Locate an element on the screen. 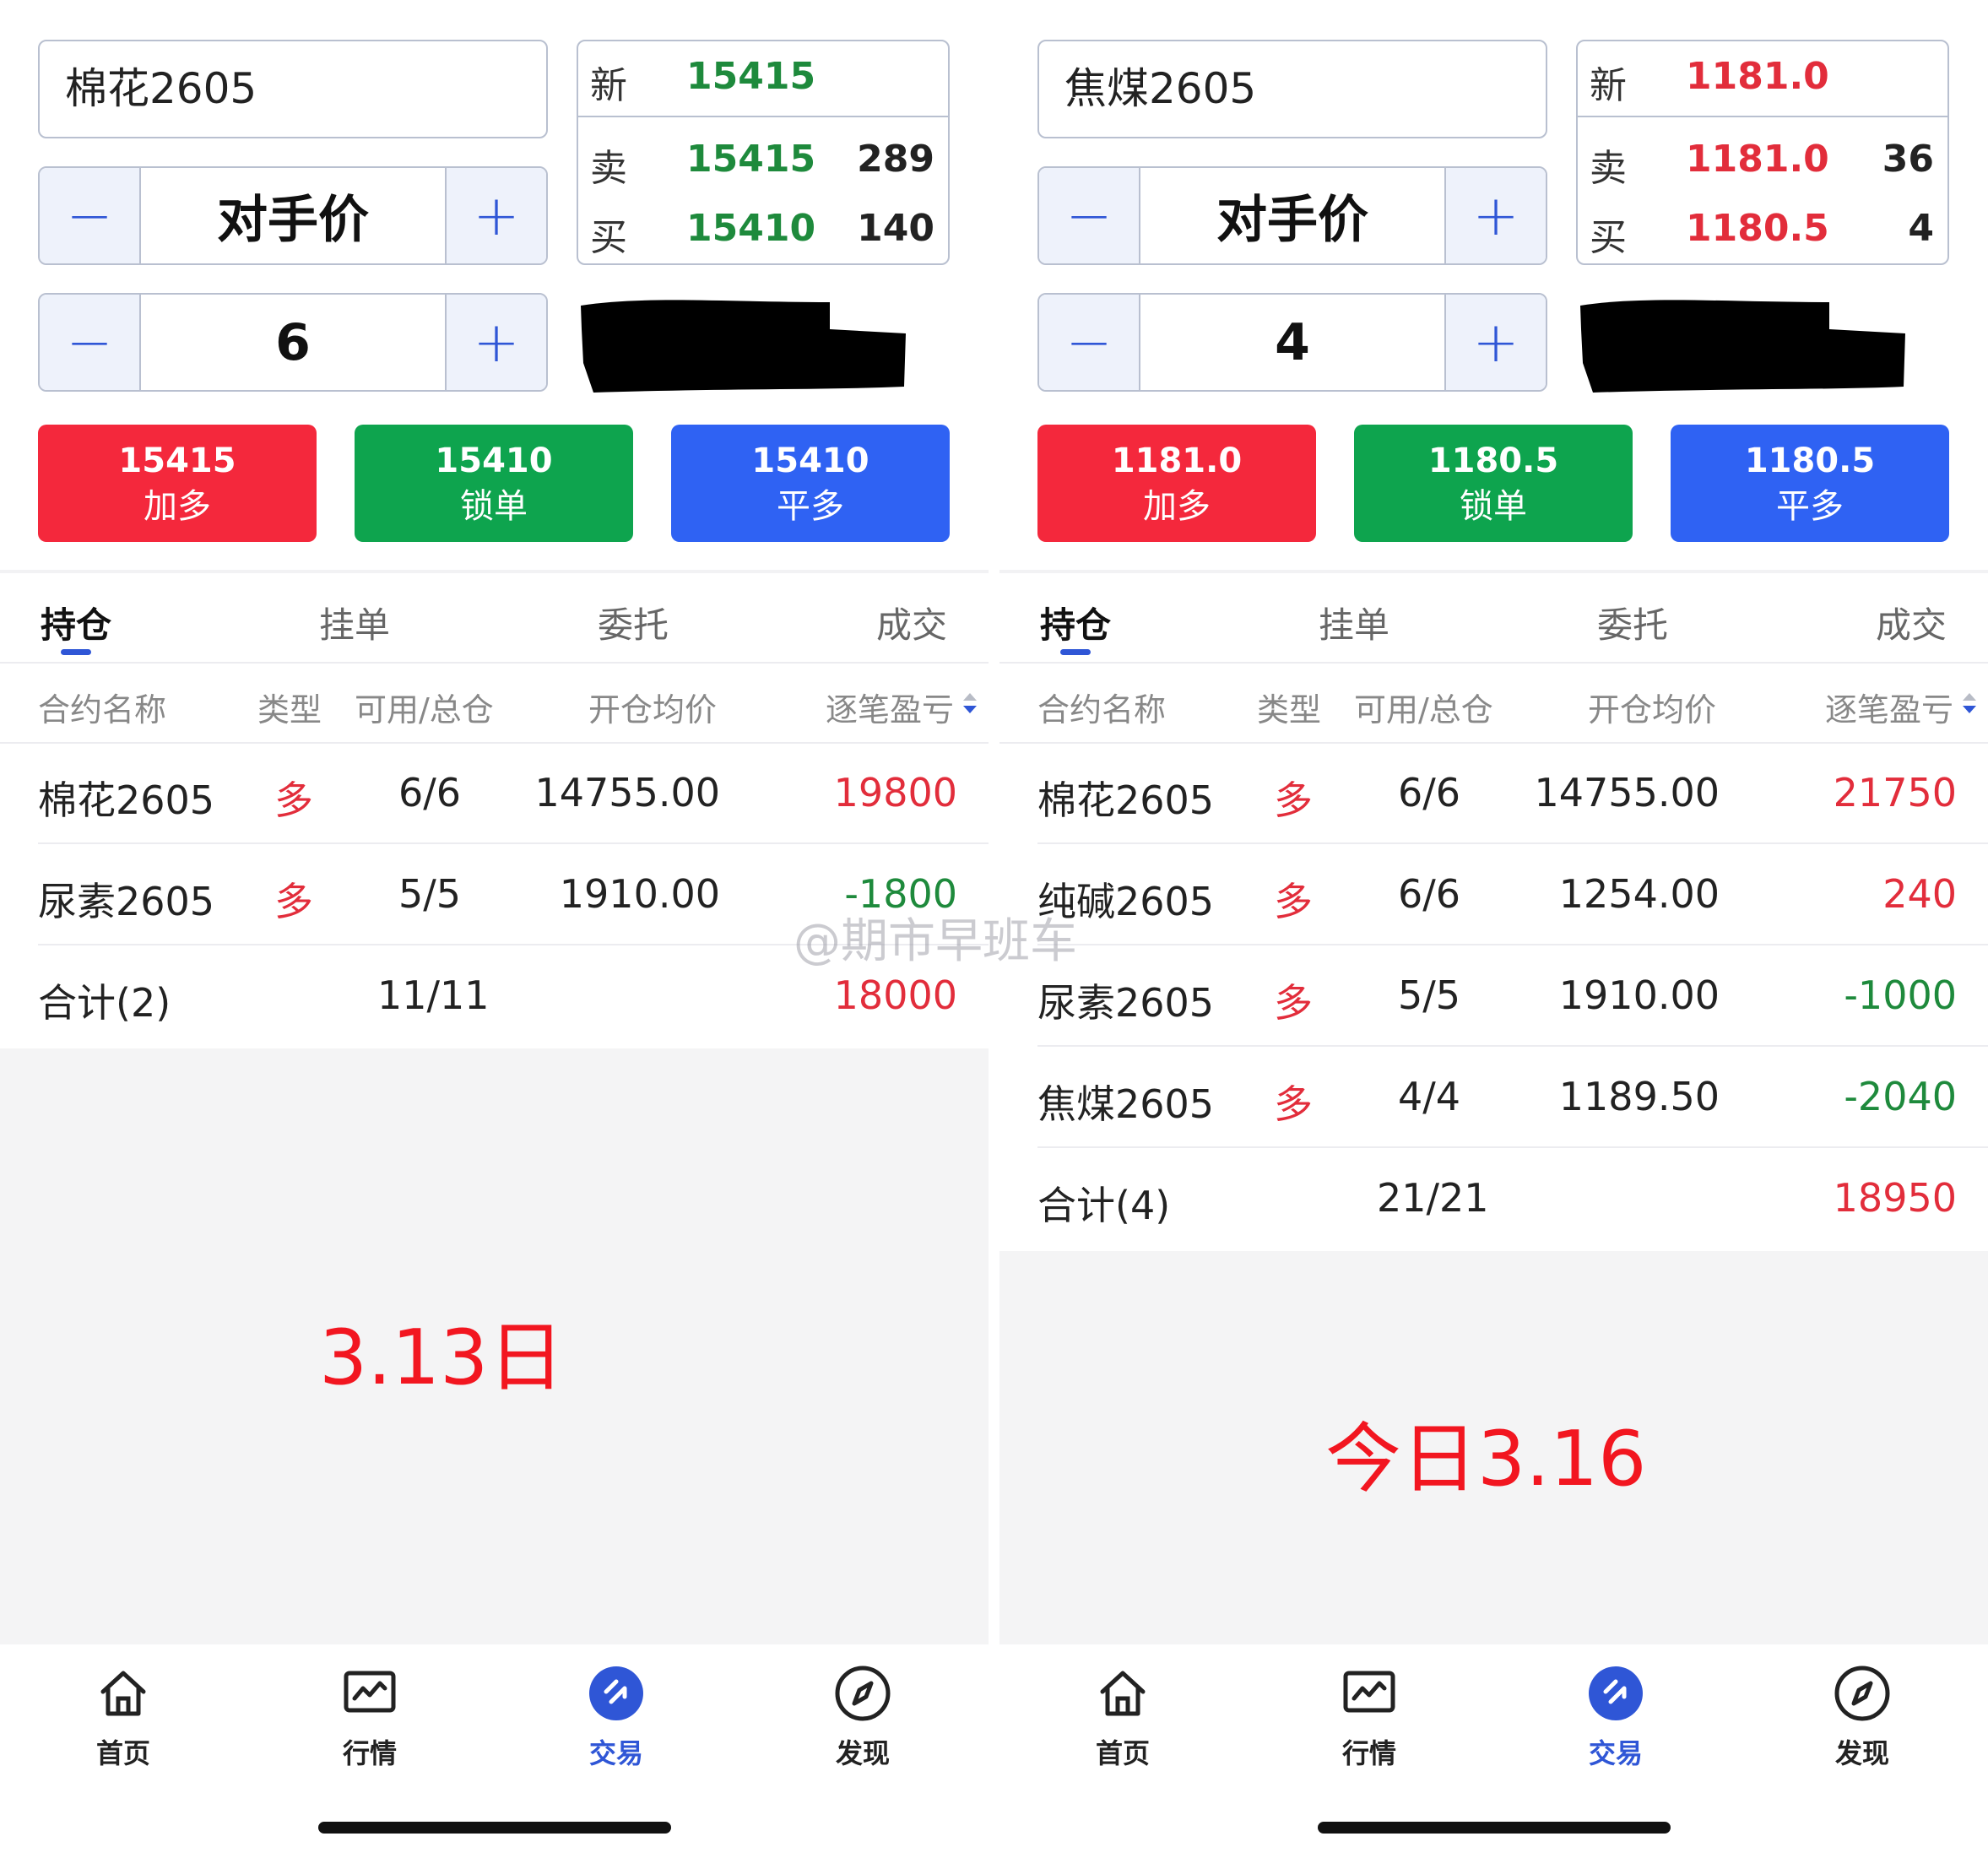  qty-input: 6 is located at coordinates (293, 342).